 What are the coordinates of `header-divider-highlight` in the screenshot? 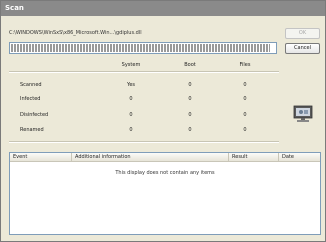 It's located at (144, 72).